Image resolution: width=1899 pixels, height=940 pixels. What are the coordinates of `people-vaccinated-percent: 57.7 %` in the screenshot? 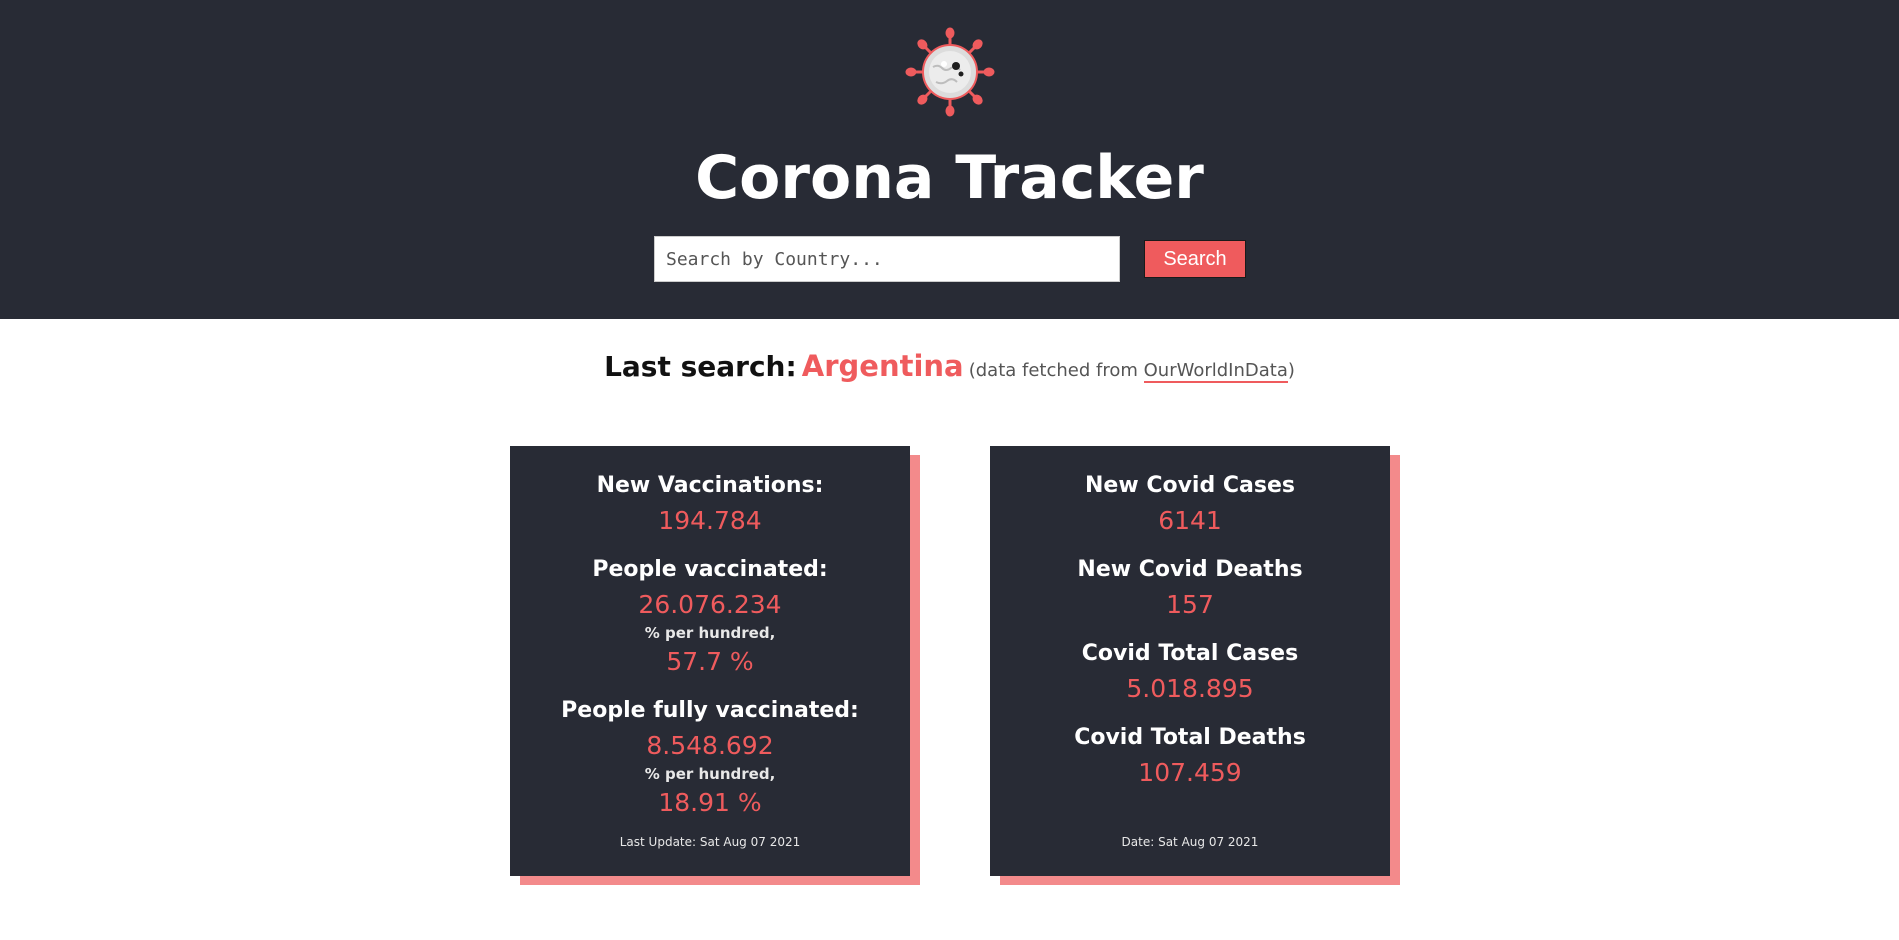 It's located at (710, 661).